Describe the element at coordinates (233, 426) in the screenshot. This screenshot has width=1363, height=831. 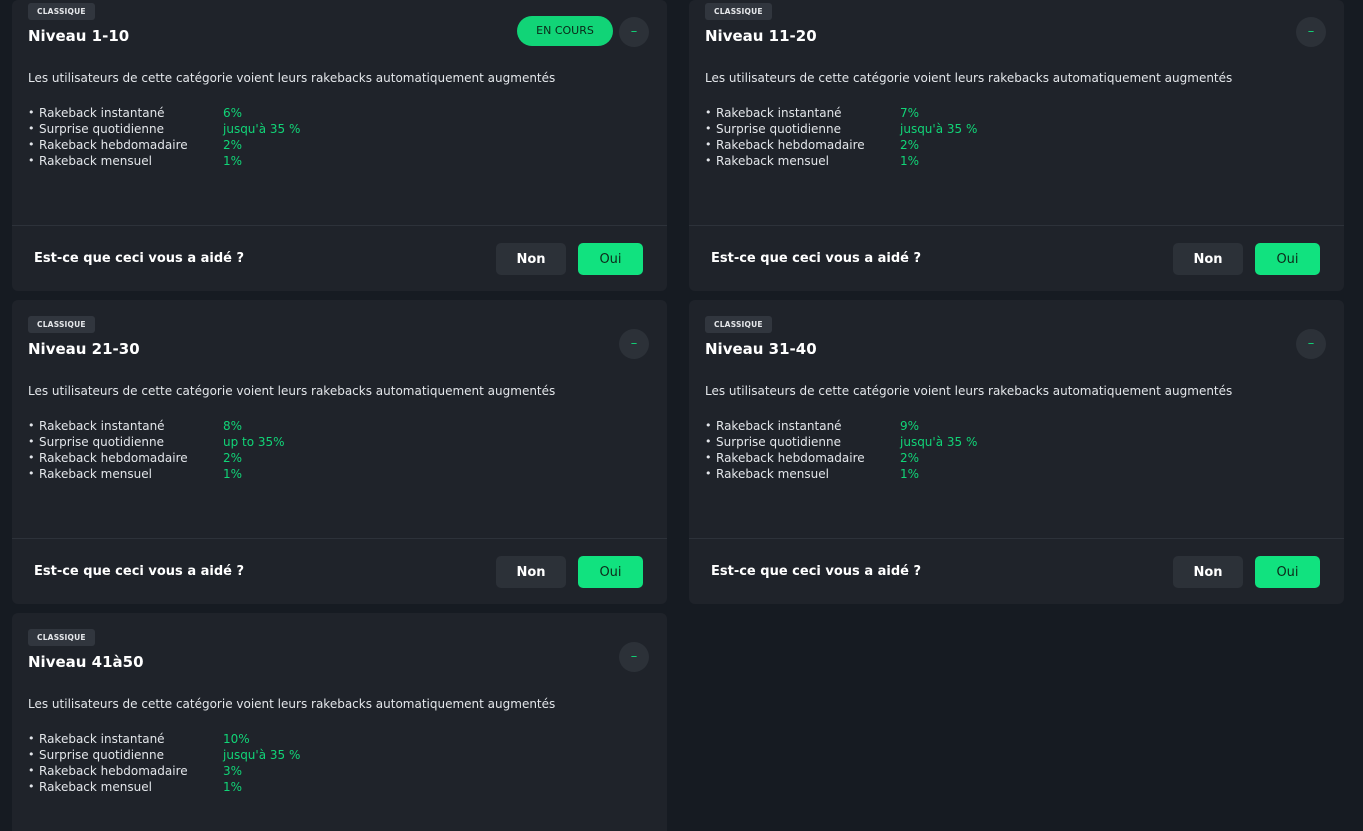
I see `benefit-value: 8%` at that location.